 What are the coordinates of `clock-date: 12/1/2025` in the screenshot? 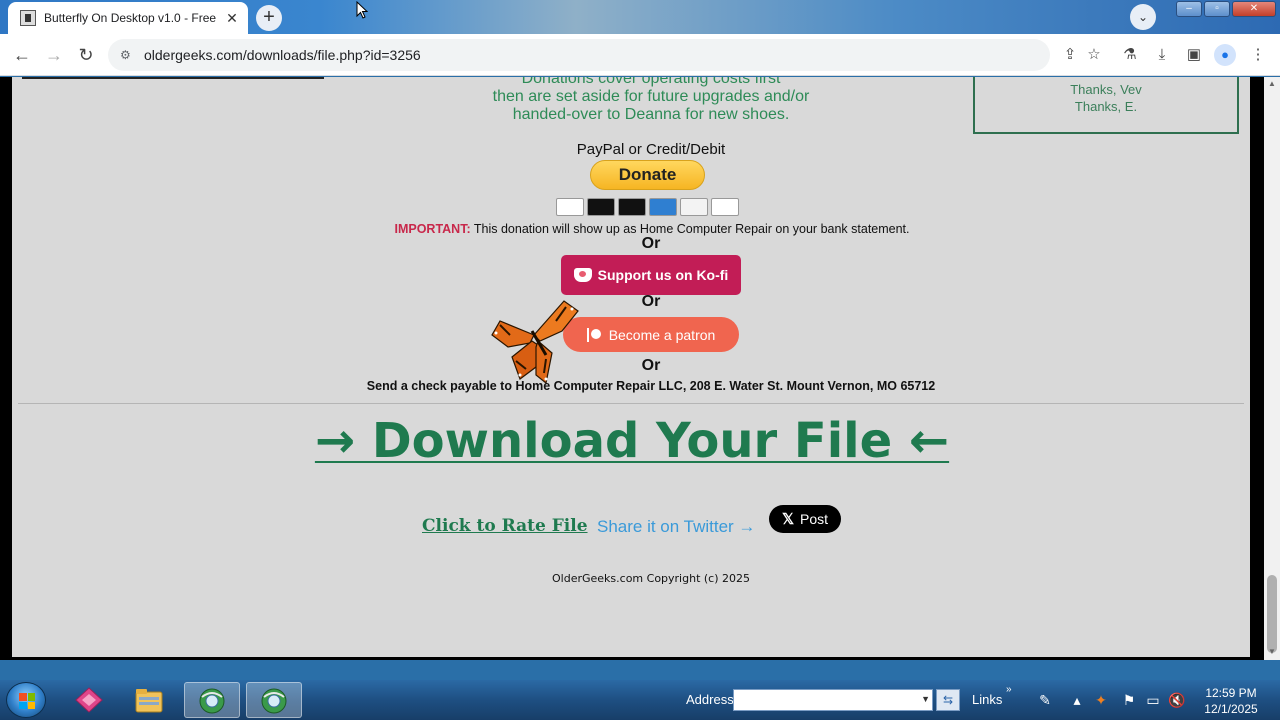 It's located at (1231, 709).